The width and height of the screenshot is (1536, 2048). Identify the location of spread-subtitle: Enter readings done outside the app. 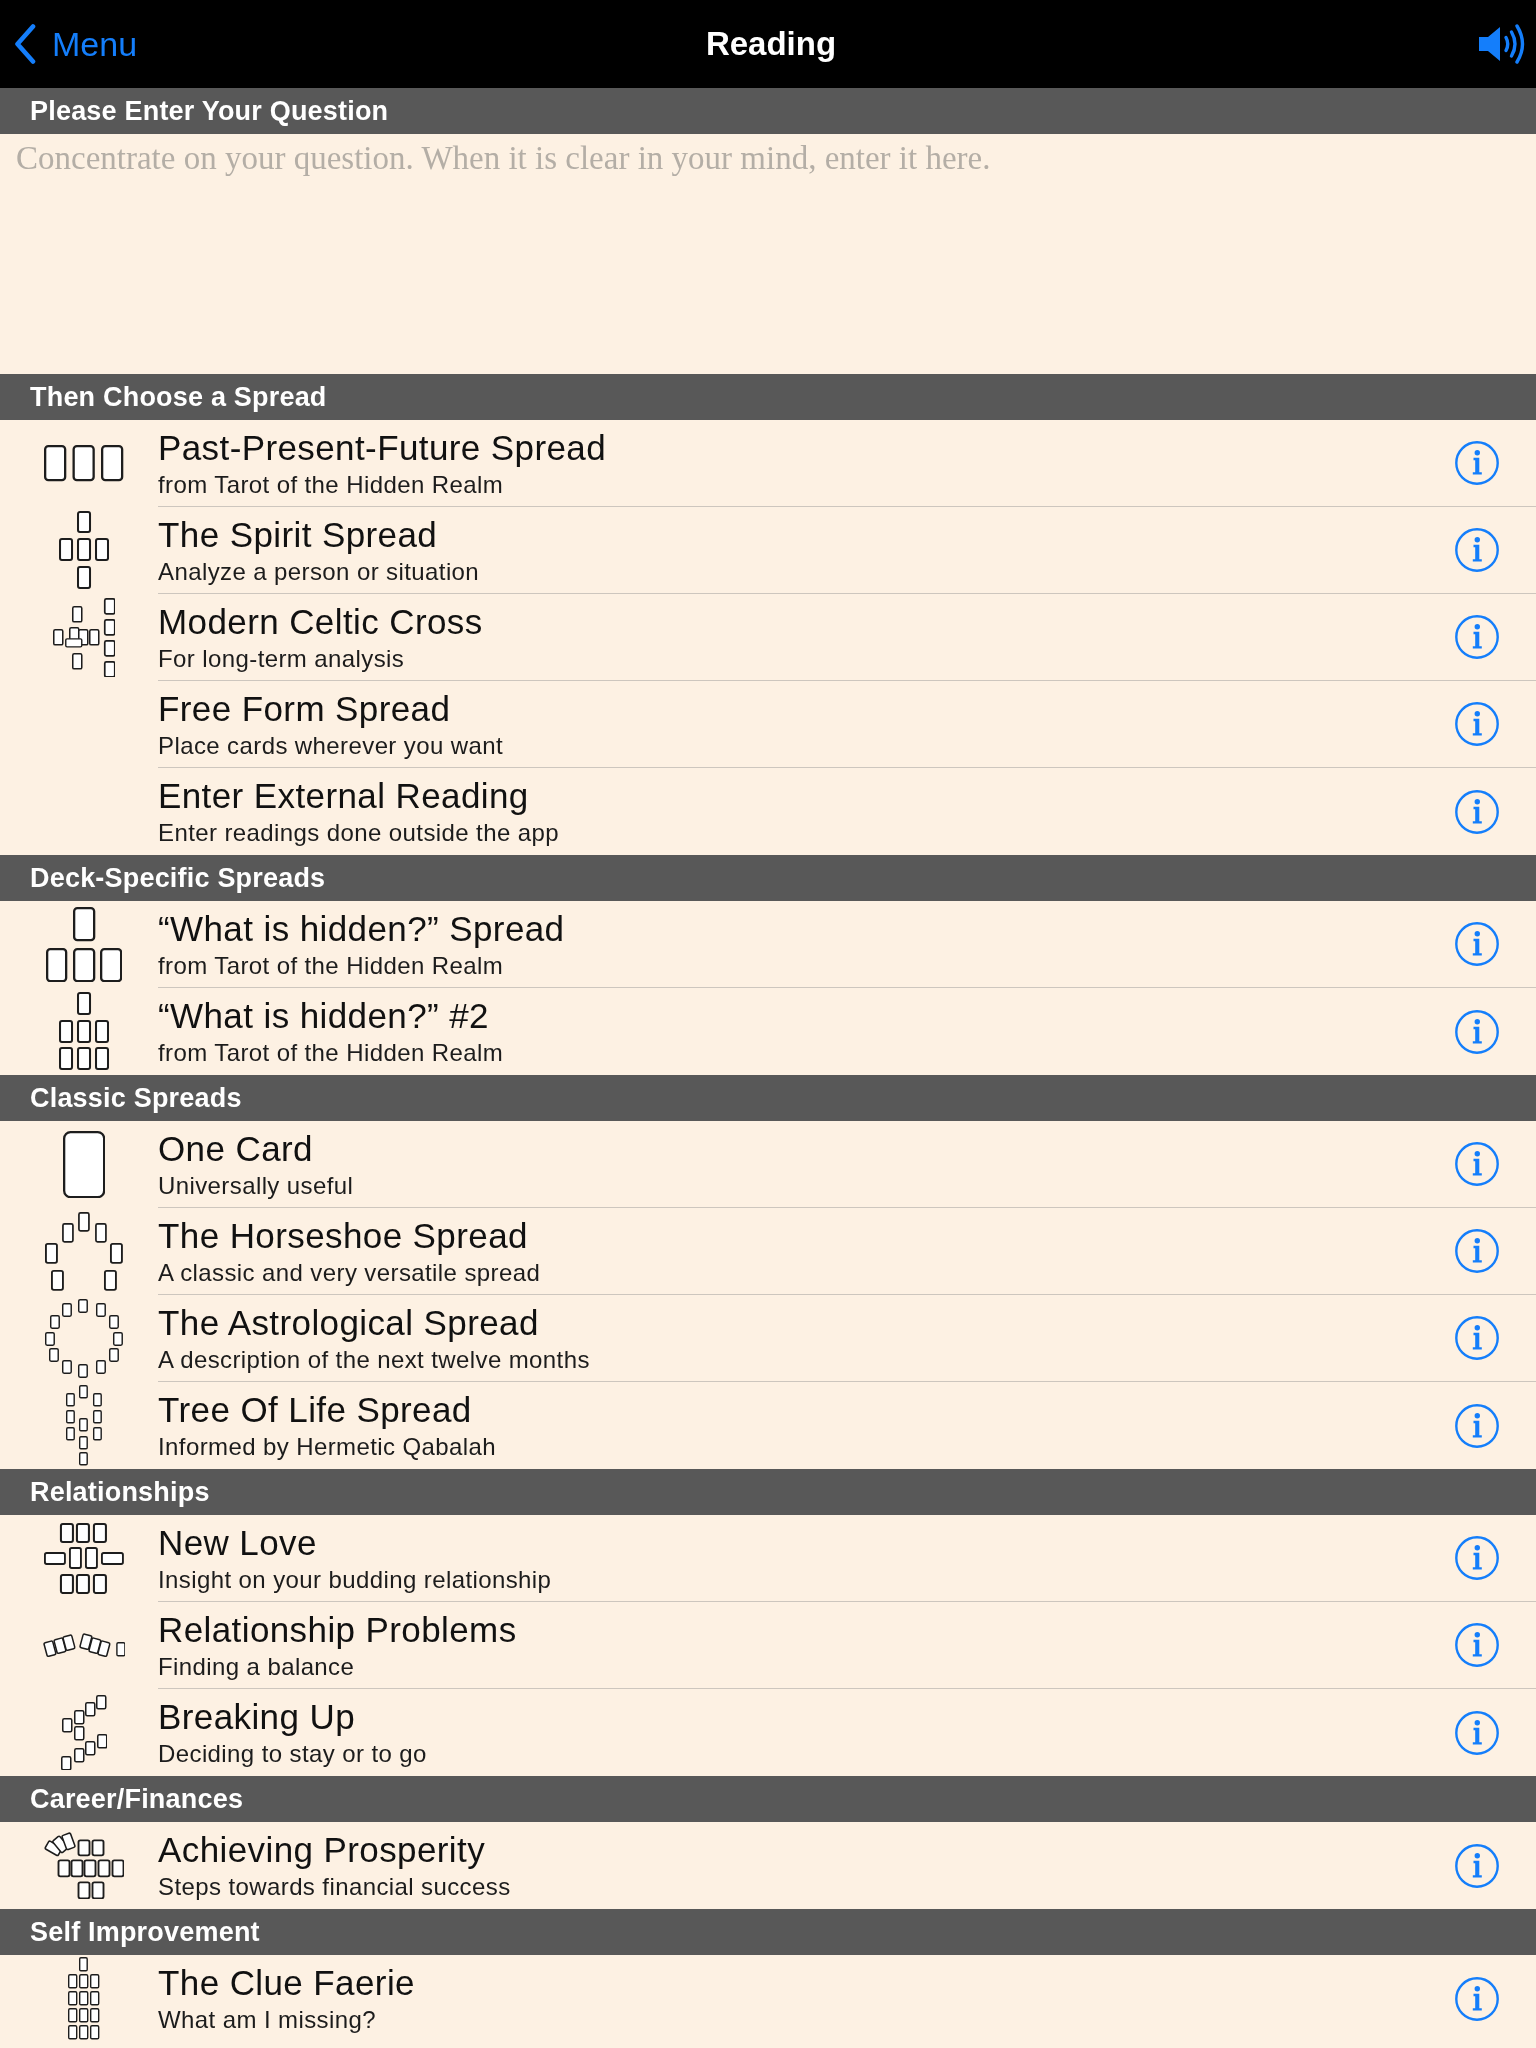
(358, 833).